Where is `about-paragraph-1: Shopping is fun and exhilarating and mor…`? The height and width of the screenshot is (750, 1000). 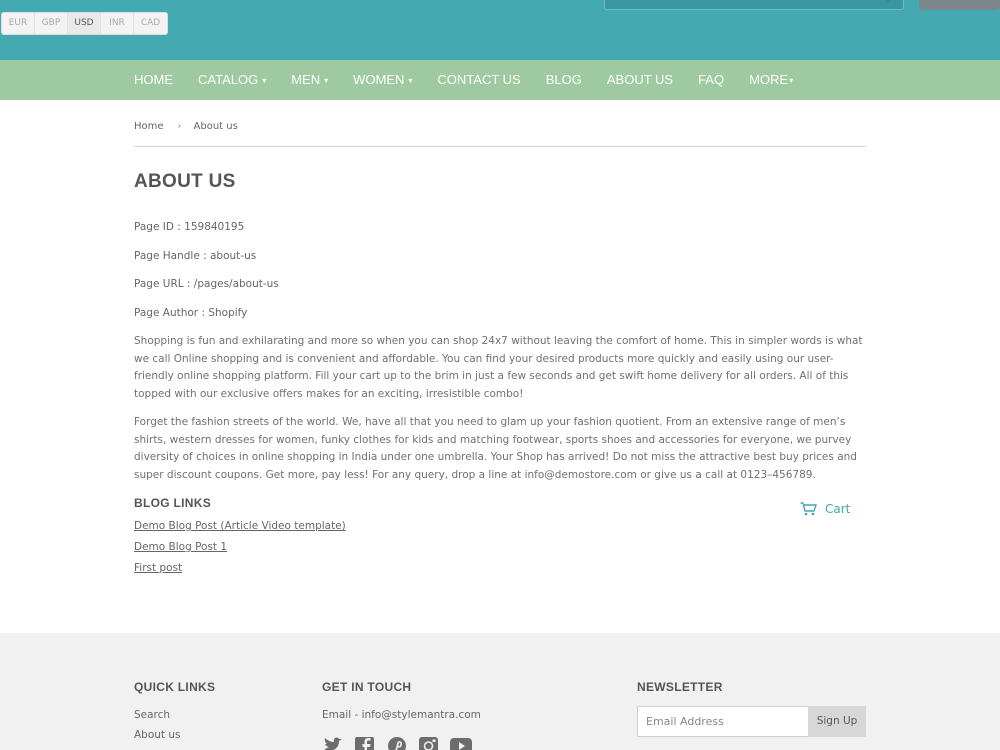 about-paragraph-1: Shopping is fun and exhilarating and mor… is located at coordinates (498, 367).